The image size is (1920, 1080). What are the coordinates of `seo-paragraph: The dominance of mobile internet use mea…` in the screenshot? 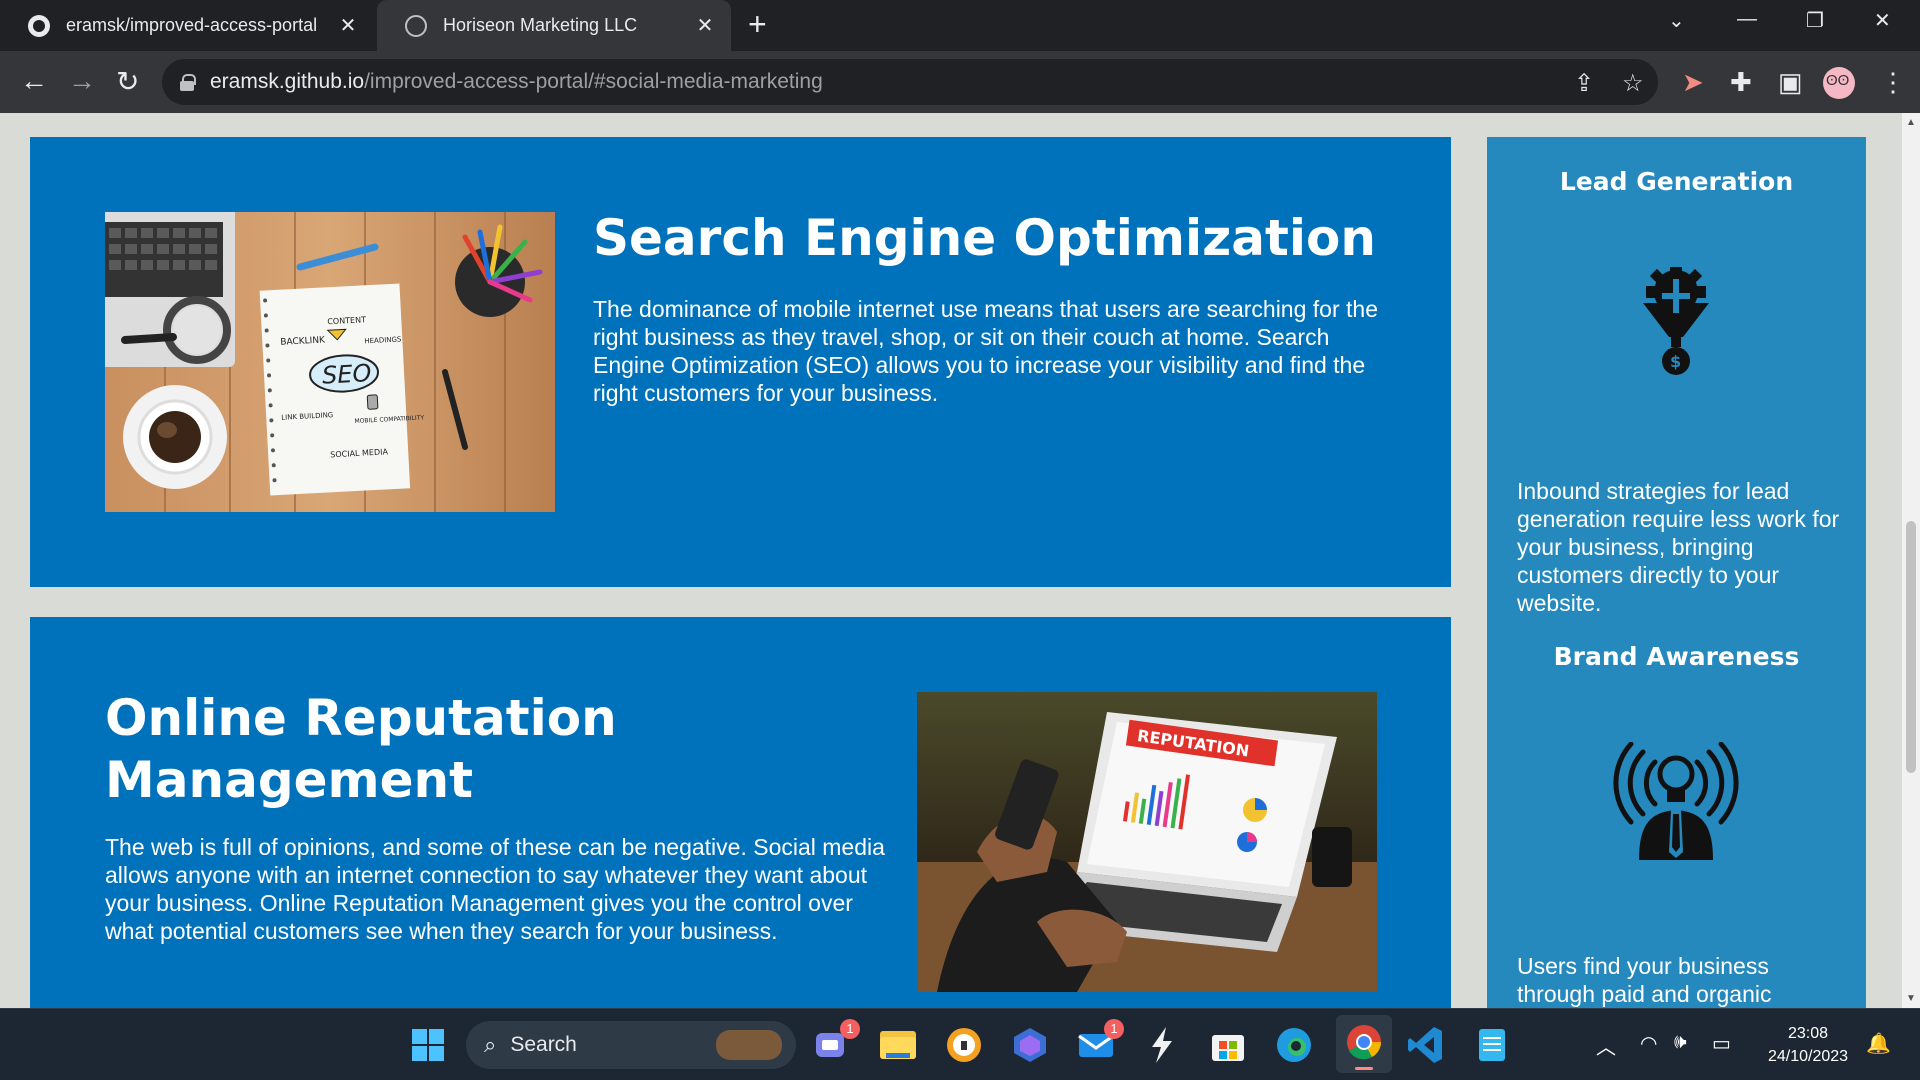 It's located at (985, 351).